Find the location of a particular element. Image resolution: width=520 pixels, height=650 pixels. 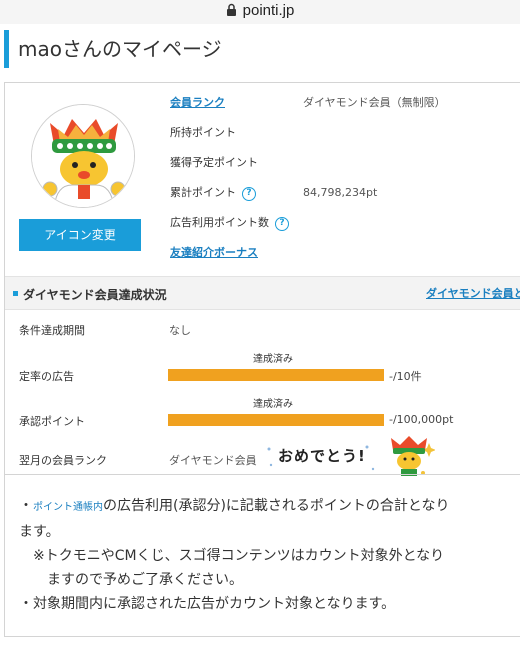

status-section-header: ダイヤモンド会員達成状況 ダイヤモンド会員と is located at coordinates (262, 293).